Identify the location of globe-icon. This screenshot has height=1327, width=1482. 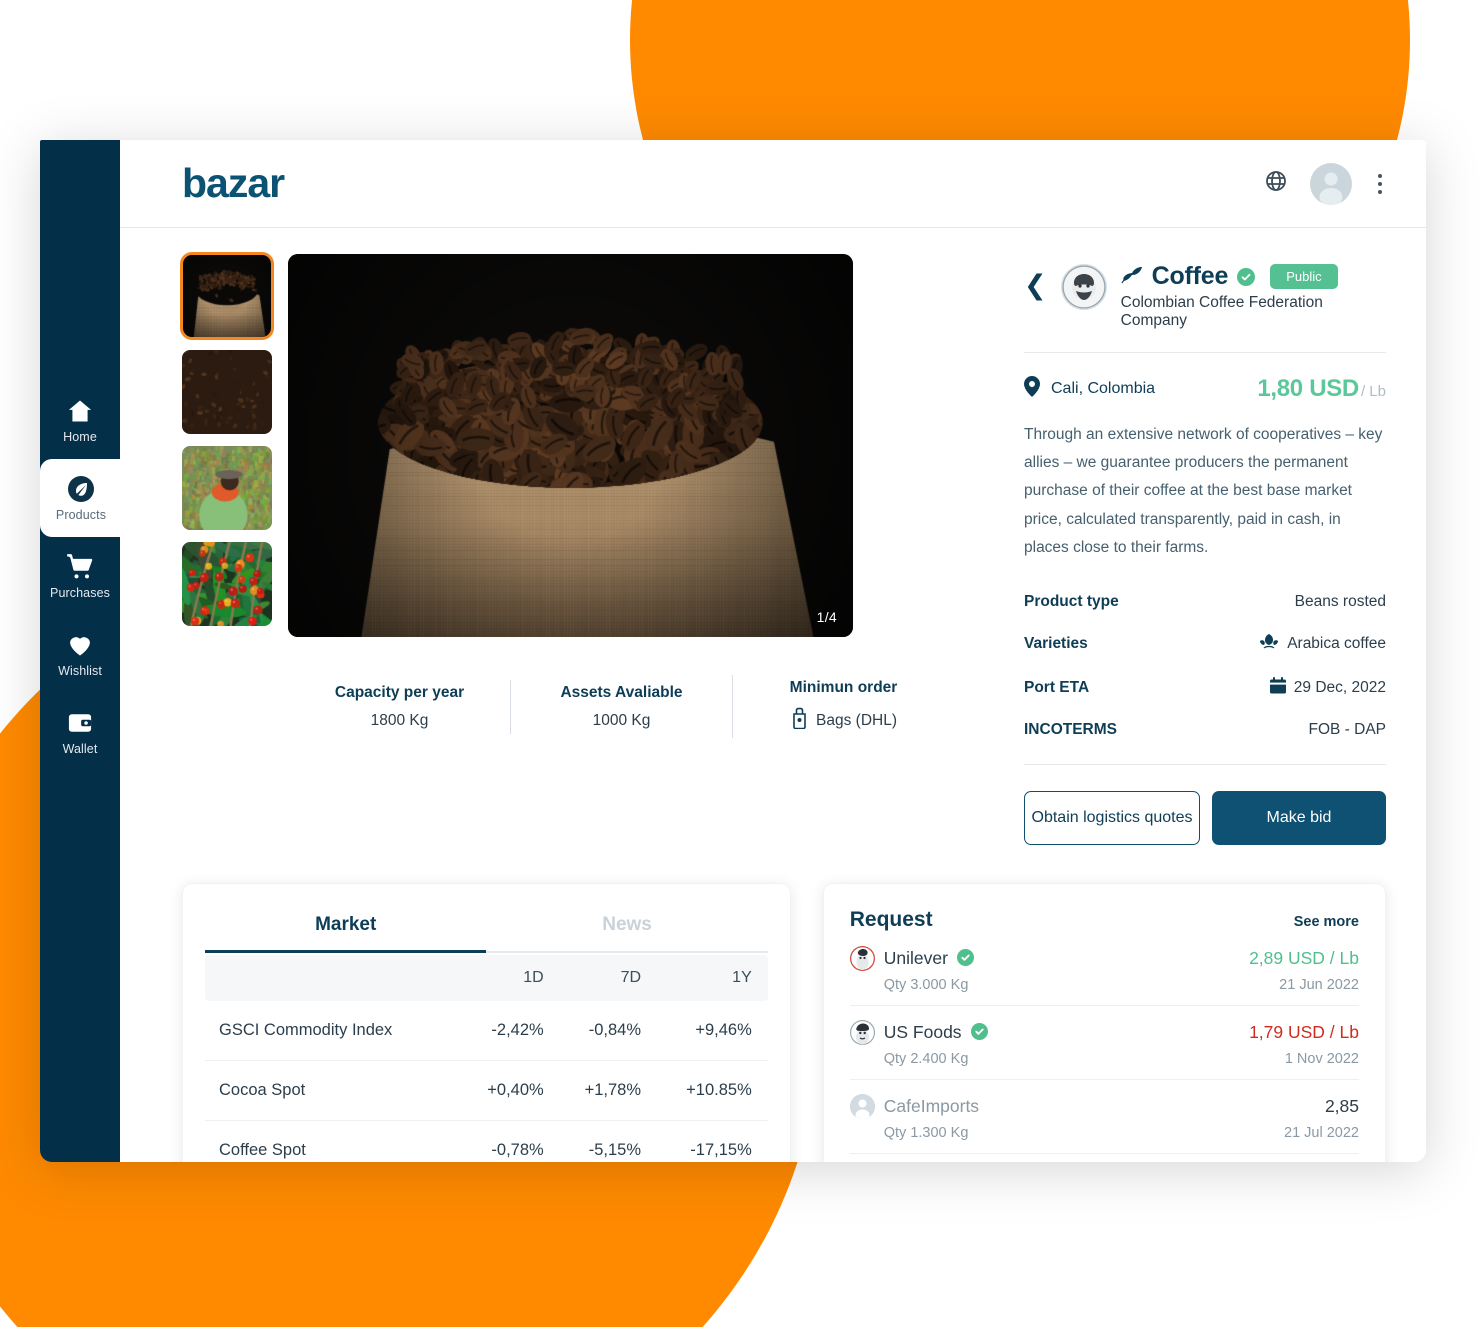
(1276, 183).